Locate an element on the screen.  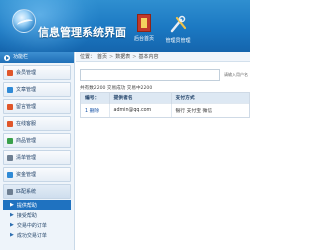
row-payment: 银行 支付宝 微信 is located at coordinates (210, 109).